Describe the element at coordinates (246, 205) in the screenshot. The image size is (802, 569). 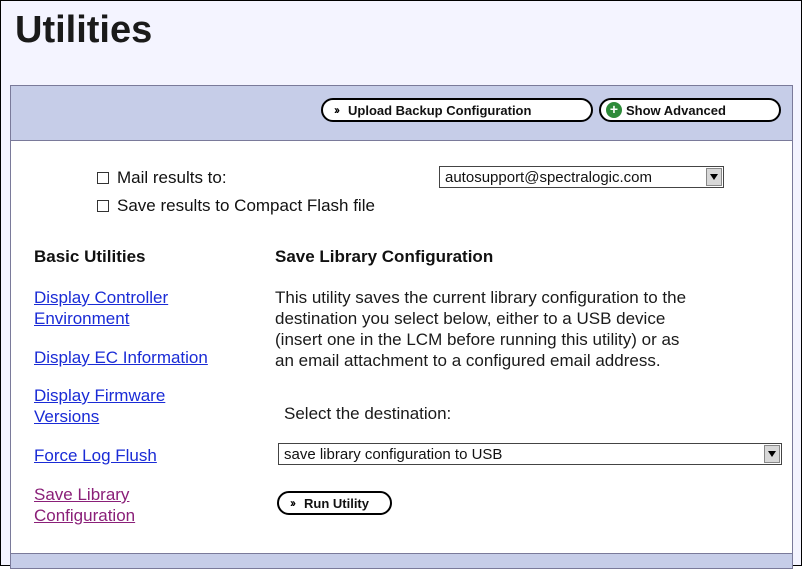
I see `save-flash-label: Save results to Compact Flash file` at that location.